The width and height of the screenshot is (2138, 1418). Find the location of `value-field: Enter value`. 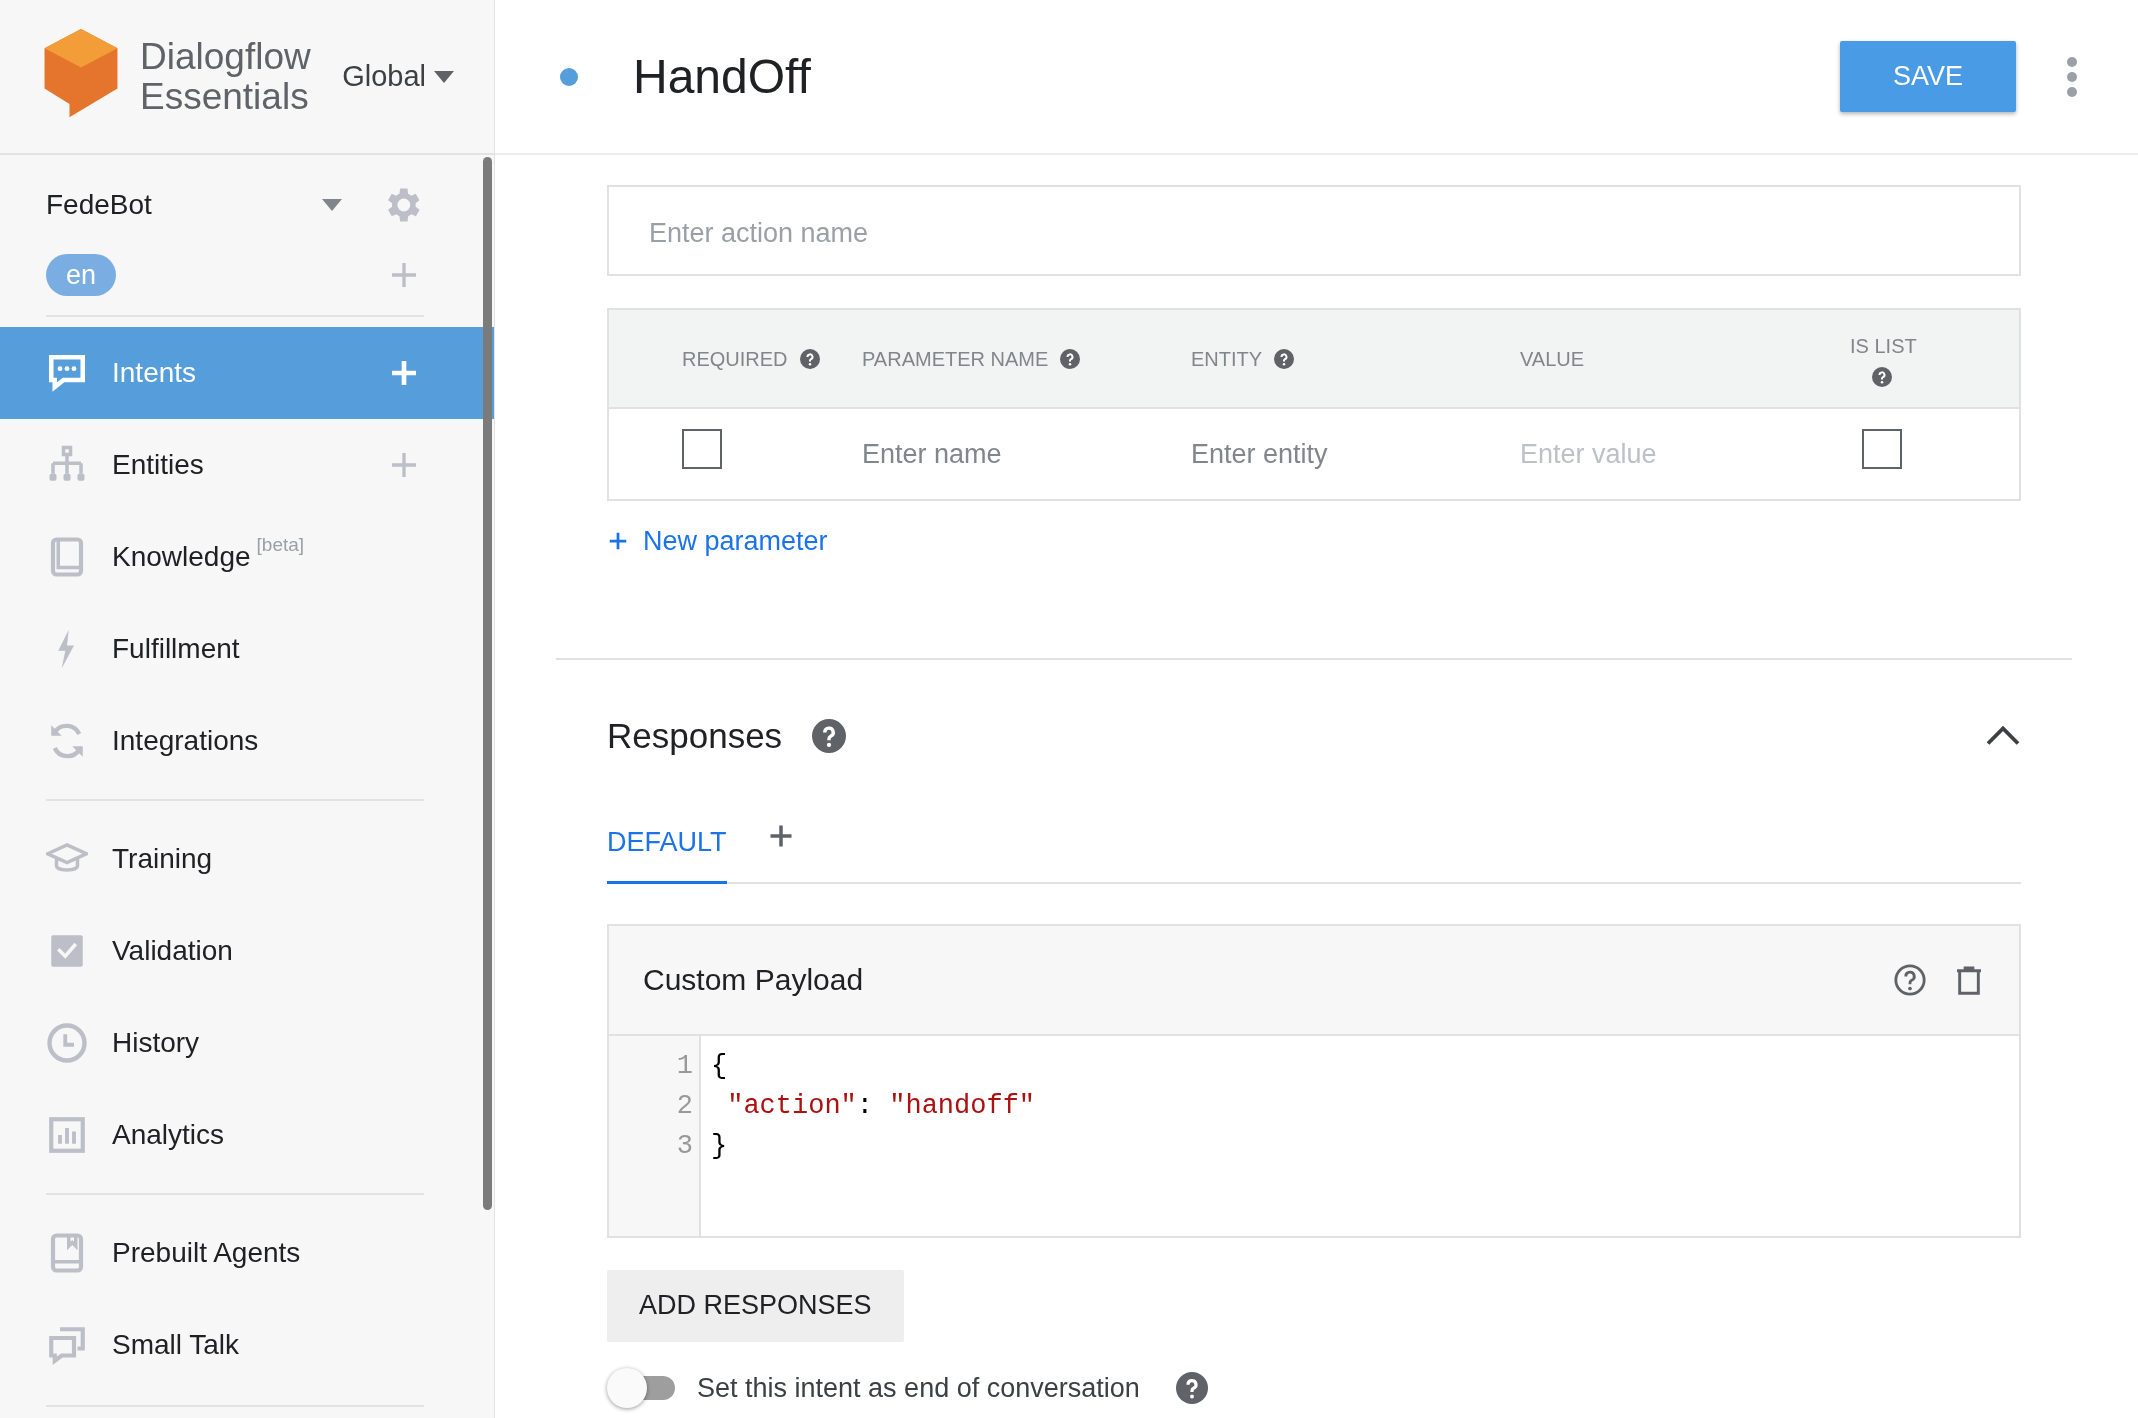

value-field: Enter value is located at coordinates (1670, 454).